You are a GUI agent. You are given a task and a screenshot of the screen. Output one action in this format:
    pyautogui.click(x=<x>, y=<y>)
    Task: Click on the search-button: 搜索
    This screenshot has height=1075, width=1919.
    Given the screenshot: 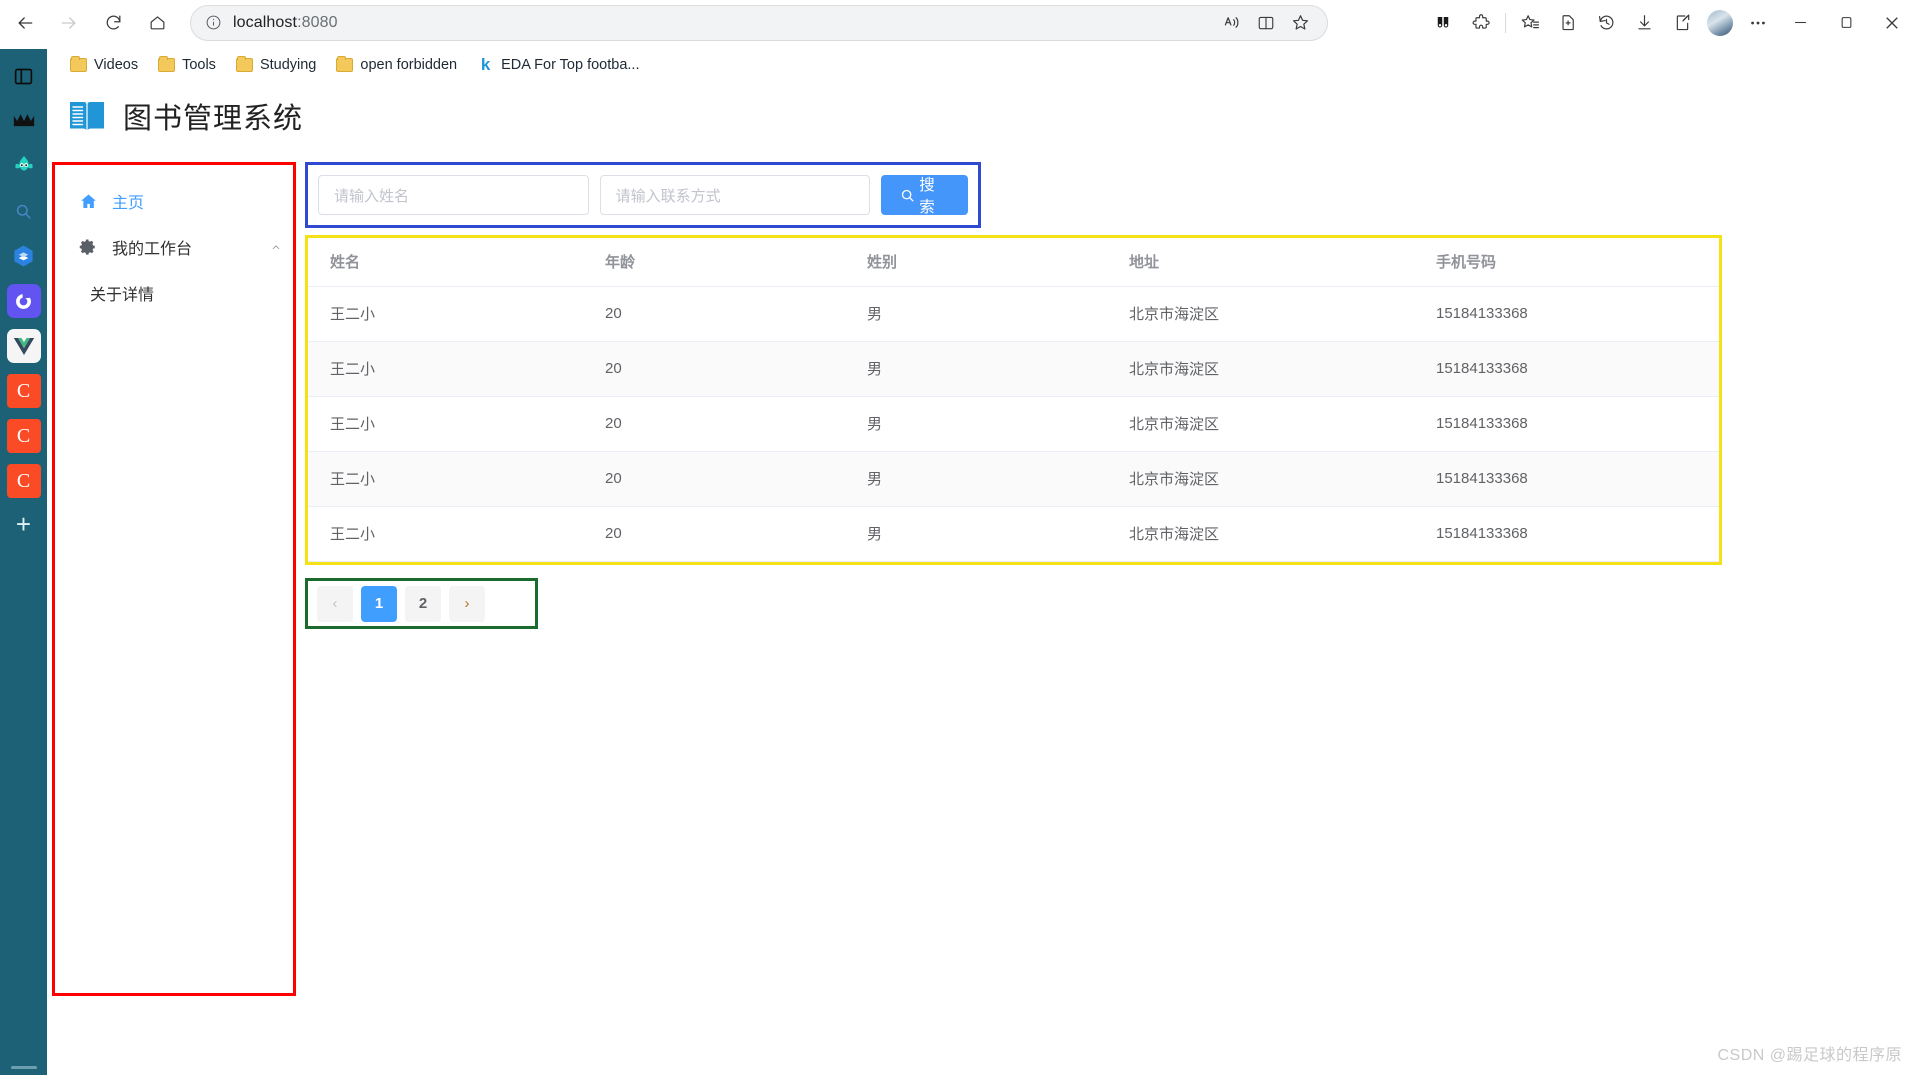 What is the action you would take?
    pyautogui.click(x=924, y=195)
    